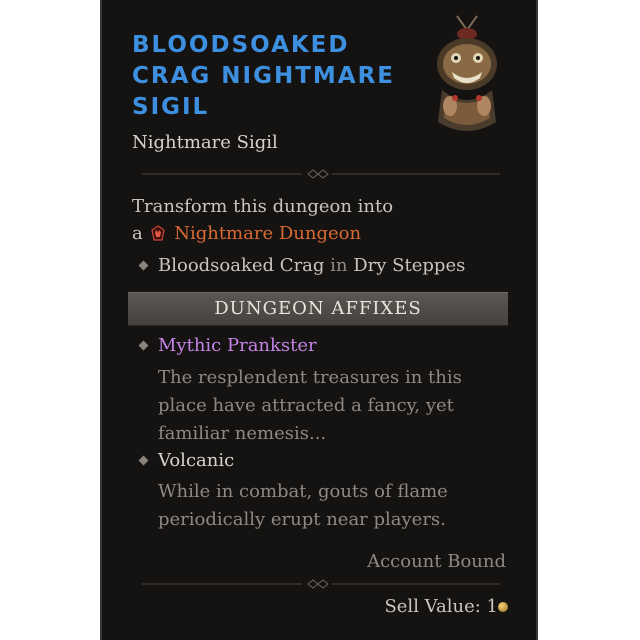 Image resolution: width=640 pixels, height=640 pixels. I want to click on affix-name: Mythic Prankster, so click(237, 345).